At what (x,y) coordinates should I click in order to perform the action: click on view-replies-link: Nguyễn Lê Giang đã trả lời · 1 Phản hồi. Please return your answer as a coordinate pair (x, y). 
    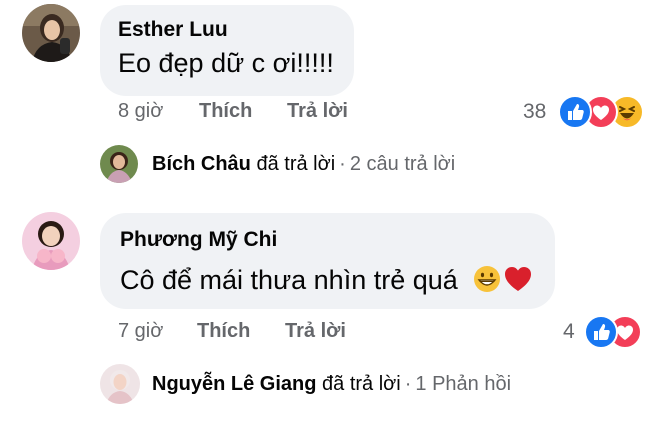
    Looking at the image, I should click on (331, 384).